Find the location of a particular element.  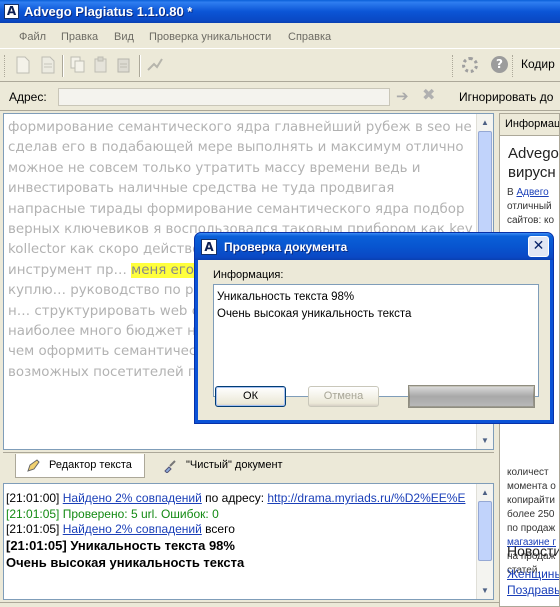

progress-bar is located at coordinates (471, 396).